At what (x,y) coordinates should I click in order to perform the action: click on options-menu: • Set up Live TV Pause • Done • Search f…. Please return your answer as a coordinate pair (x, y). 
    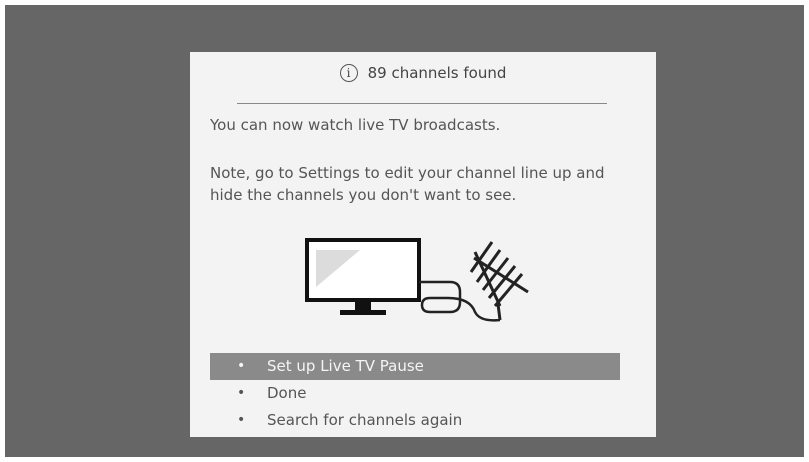
    Looking at the image, I should click on (415, 393).